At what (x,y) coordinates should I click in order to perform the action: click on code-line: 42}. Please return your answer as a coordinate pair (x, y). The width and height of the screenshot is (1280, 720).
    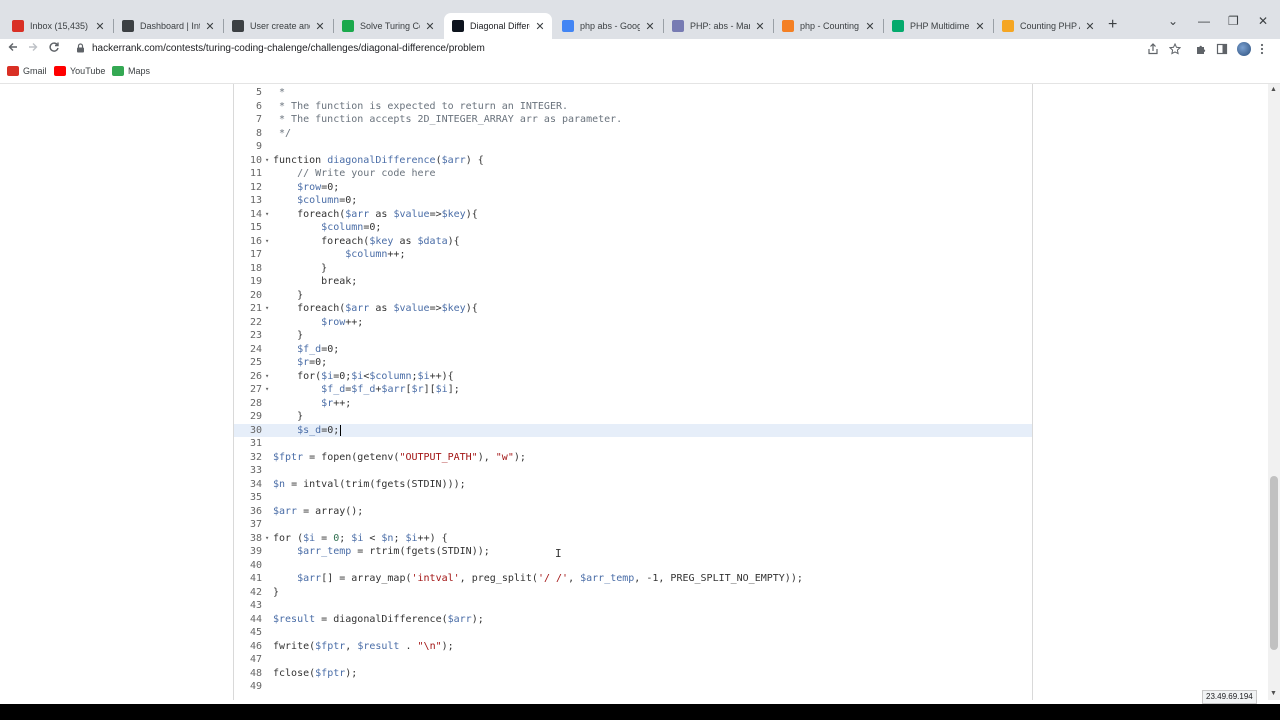
    Looking at the image, I should click on (633, 593).